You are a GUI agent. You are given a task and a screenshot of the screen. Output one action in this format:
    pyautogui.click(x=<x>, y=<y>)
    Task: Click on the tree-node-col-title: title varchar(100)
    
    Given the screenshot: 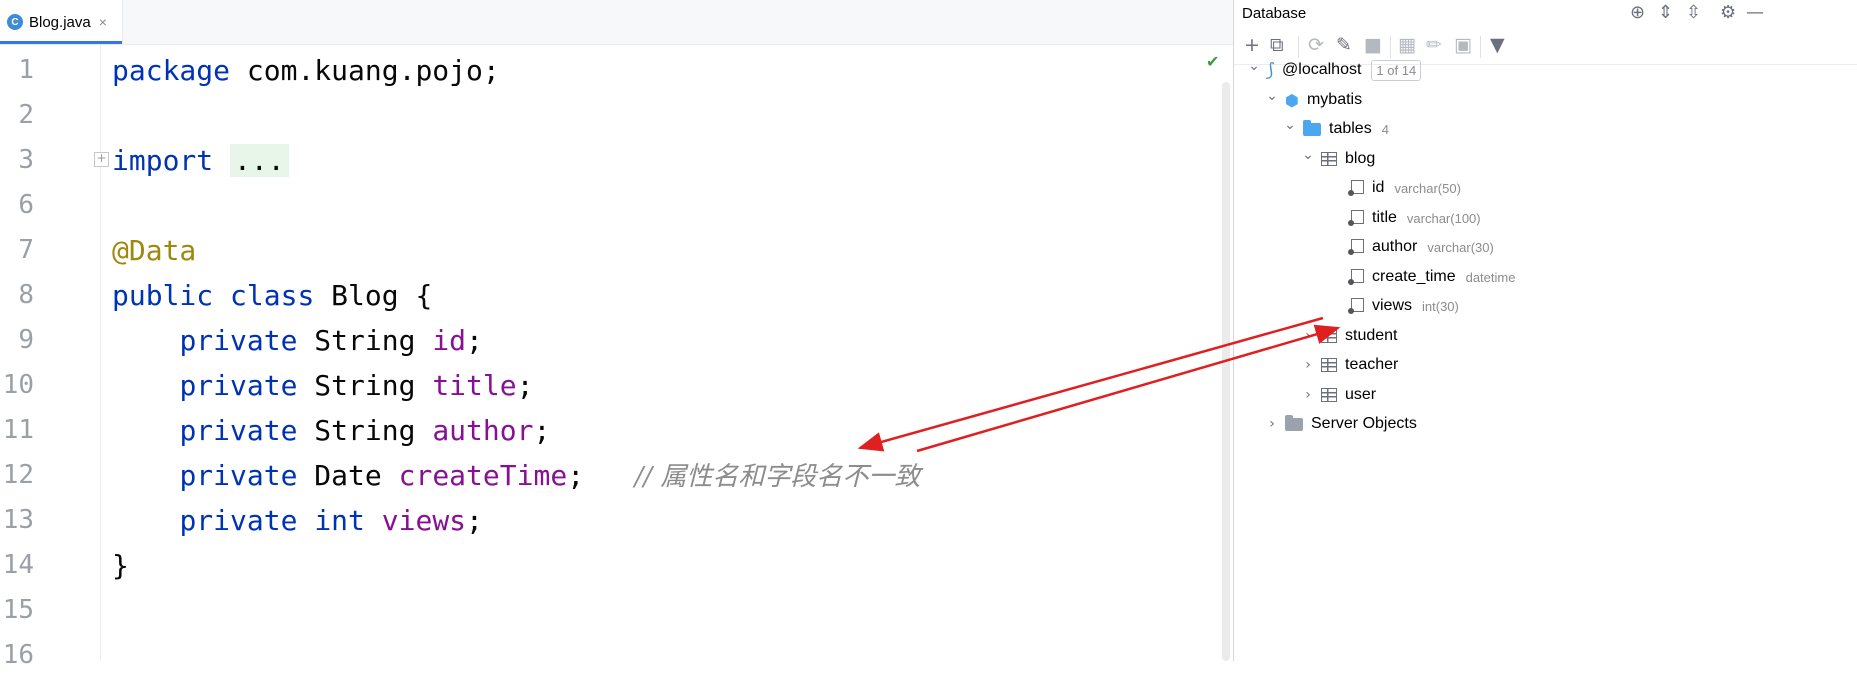 What is the action you would take?
    pyautogui.click(x=1404, y=218)
    